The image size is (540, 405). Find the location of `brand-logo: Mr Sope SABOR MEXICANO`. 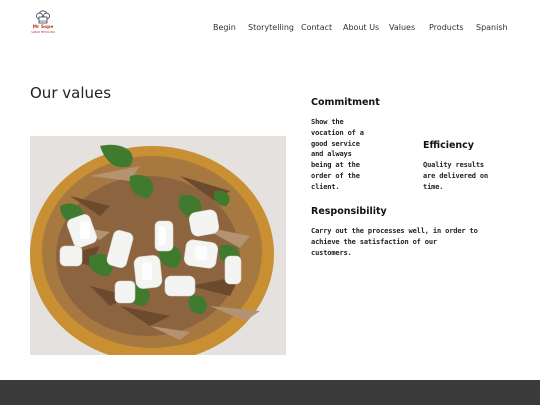

brand-logo: Mr Sope SABOR MEXICANO is located at coordinates (43, 24).